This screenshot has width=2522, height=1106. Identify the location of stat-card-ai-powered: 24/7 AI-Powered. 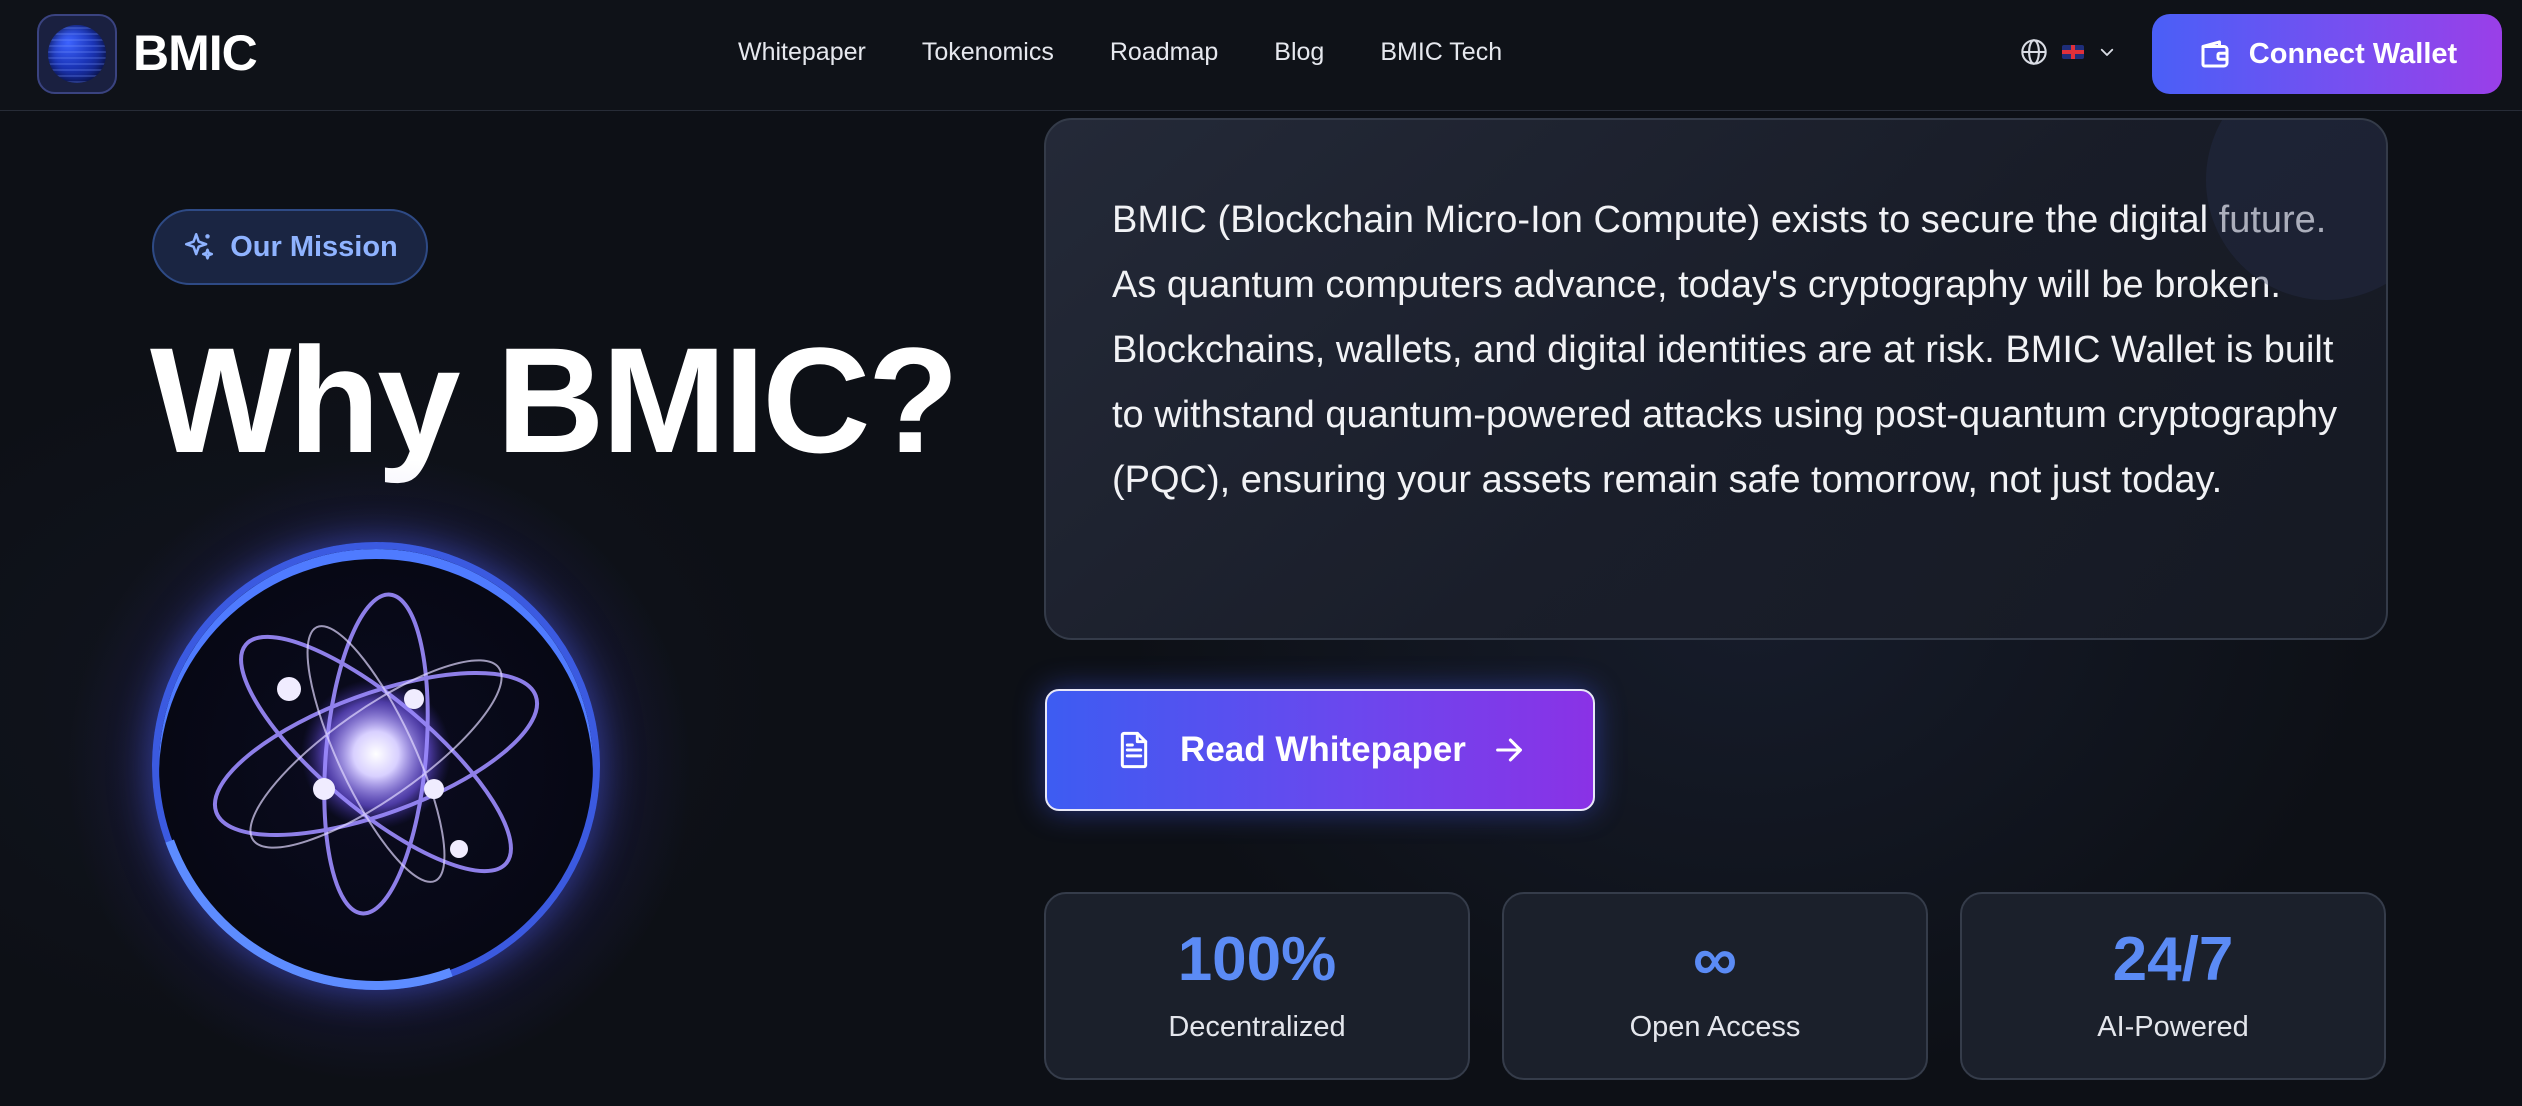
(2173, 986).